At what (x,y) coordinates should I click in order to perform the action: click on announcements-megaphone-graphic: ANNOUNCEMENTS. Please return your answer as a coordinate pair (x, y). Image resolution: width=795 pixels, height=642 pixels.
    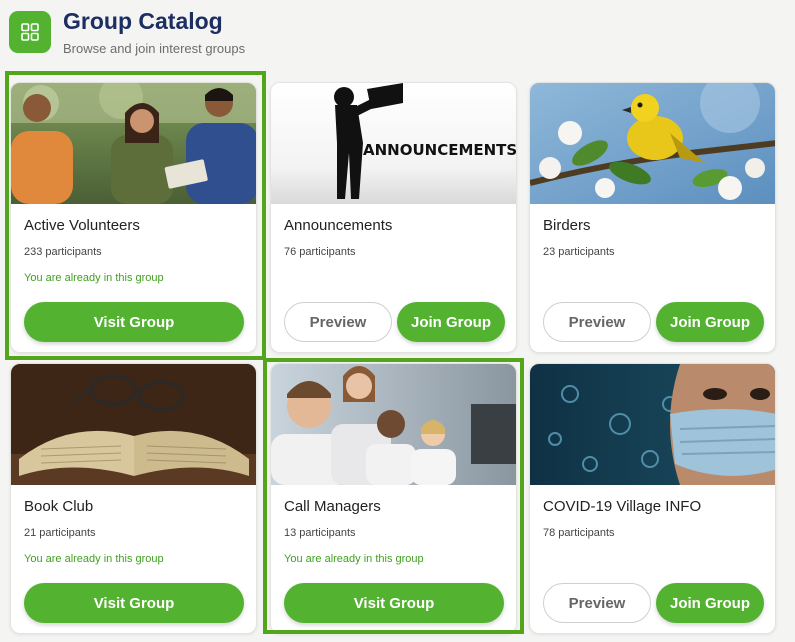
    Looking at the image, I should click on (393, 143).